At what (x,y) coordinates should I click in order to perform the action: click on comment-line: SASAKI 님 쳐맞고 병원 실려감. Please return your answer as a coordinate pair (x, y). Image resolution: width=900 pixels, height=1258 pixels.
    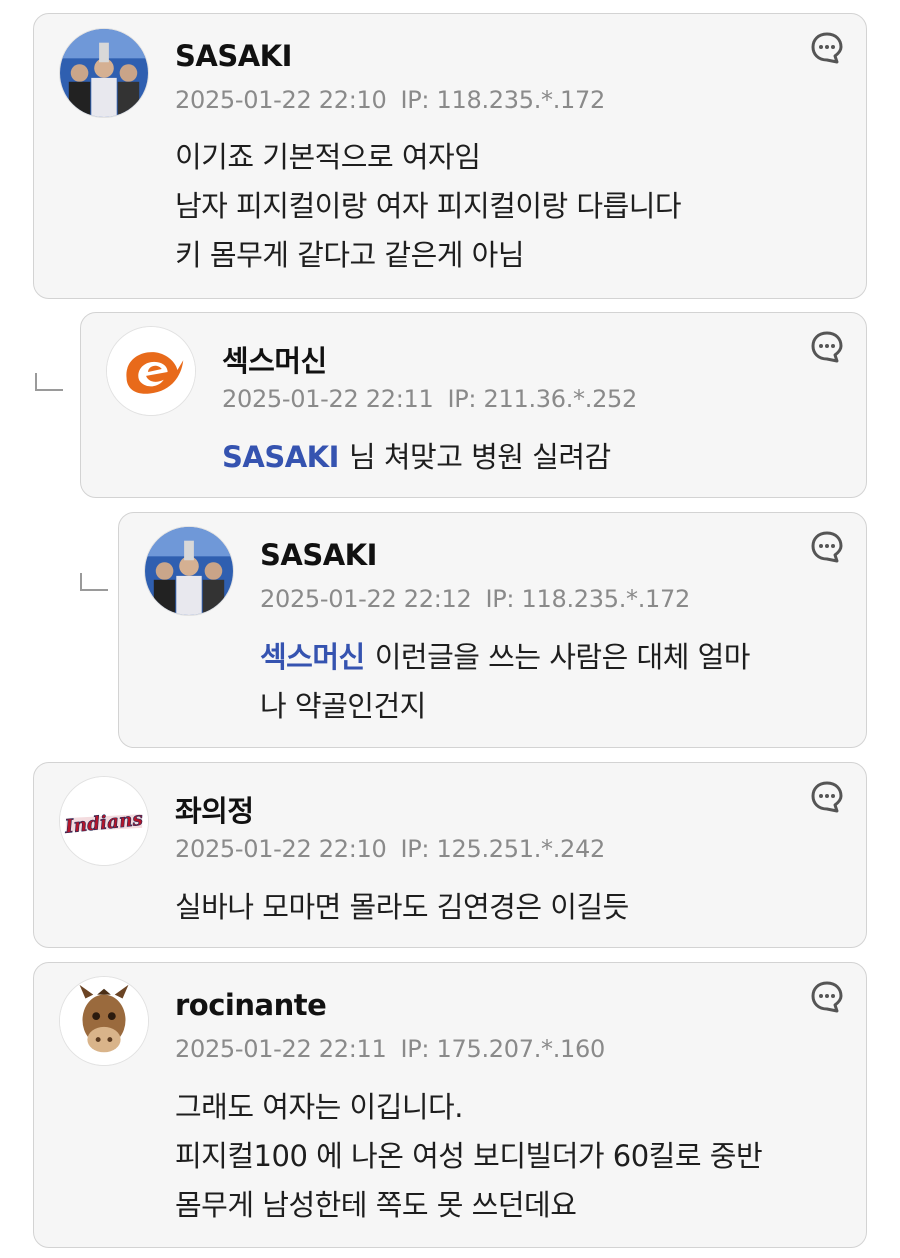
    Looking at the image, I should click on (416, 457).